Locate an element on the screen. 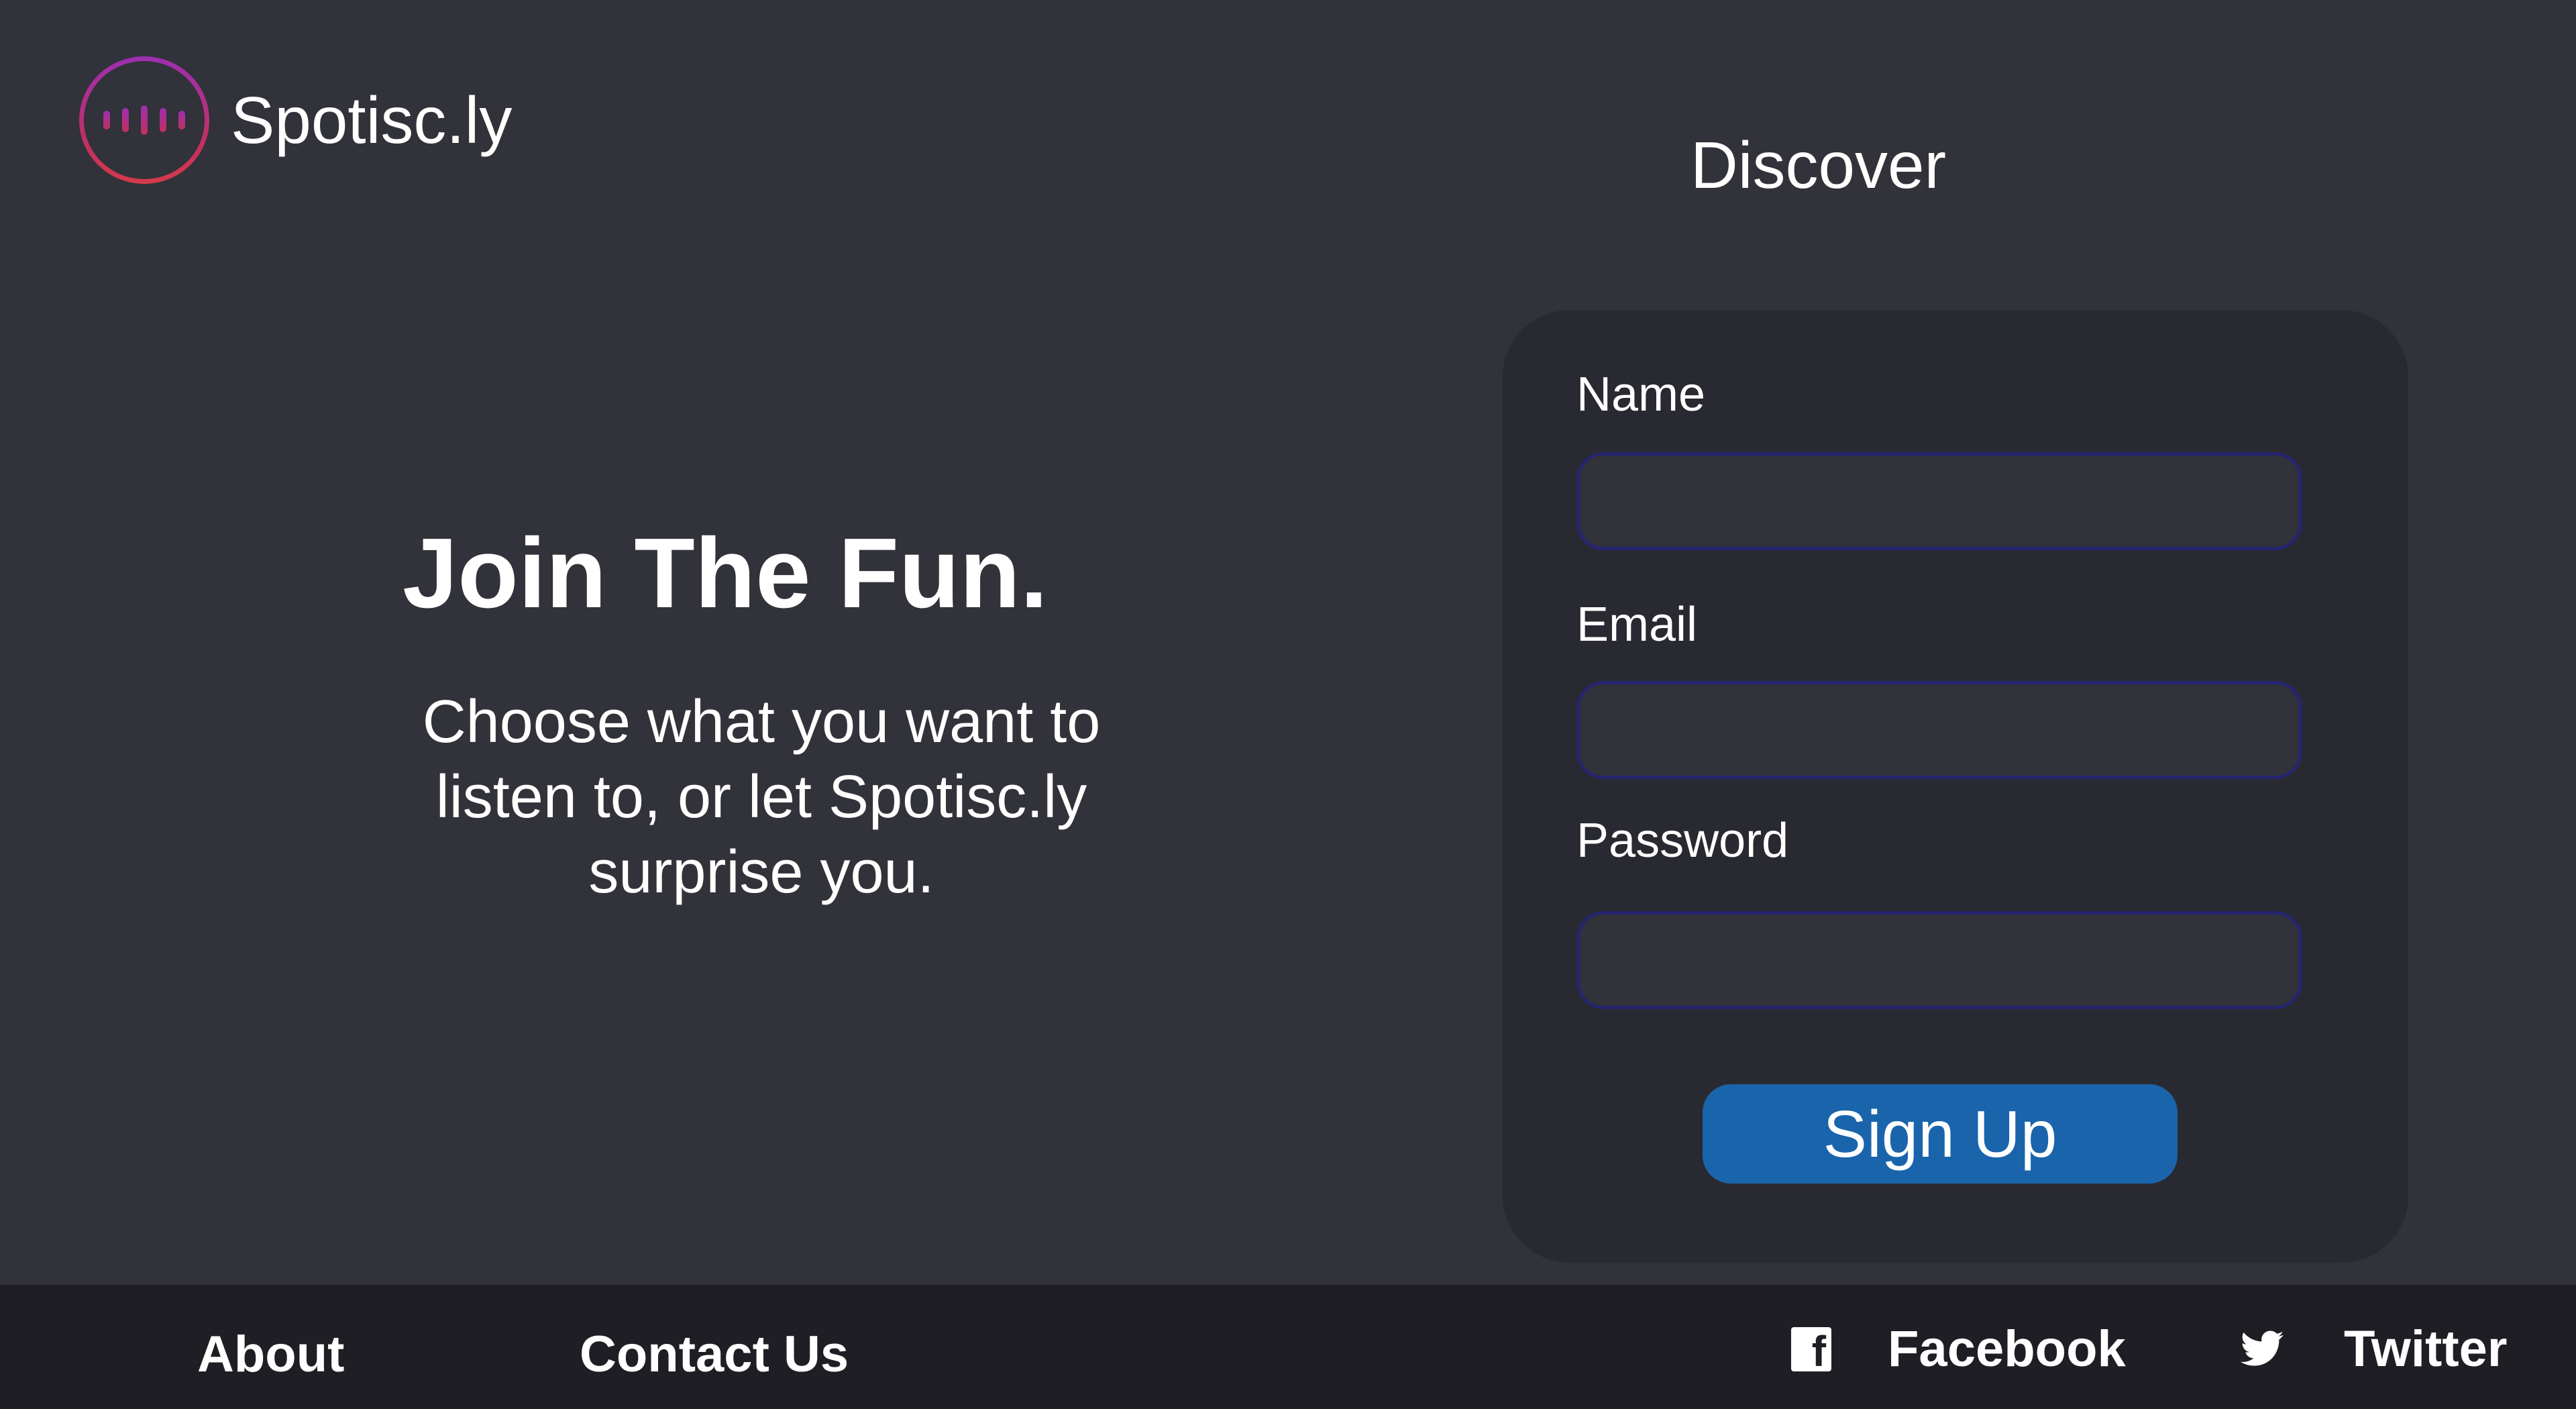  hero-title: Join The Fun. is located at coordinates (725, 573).